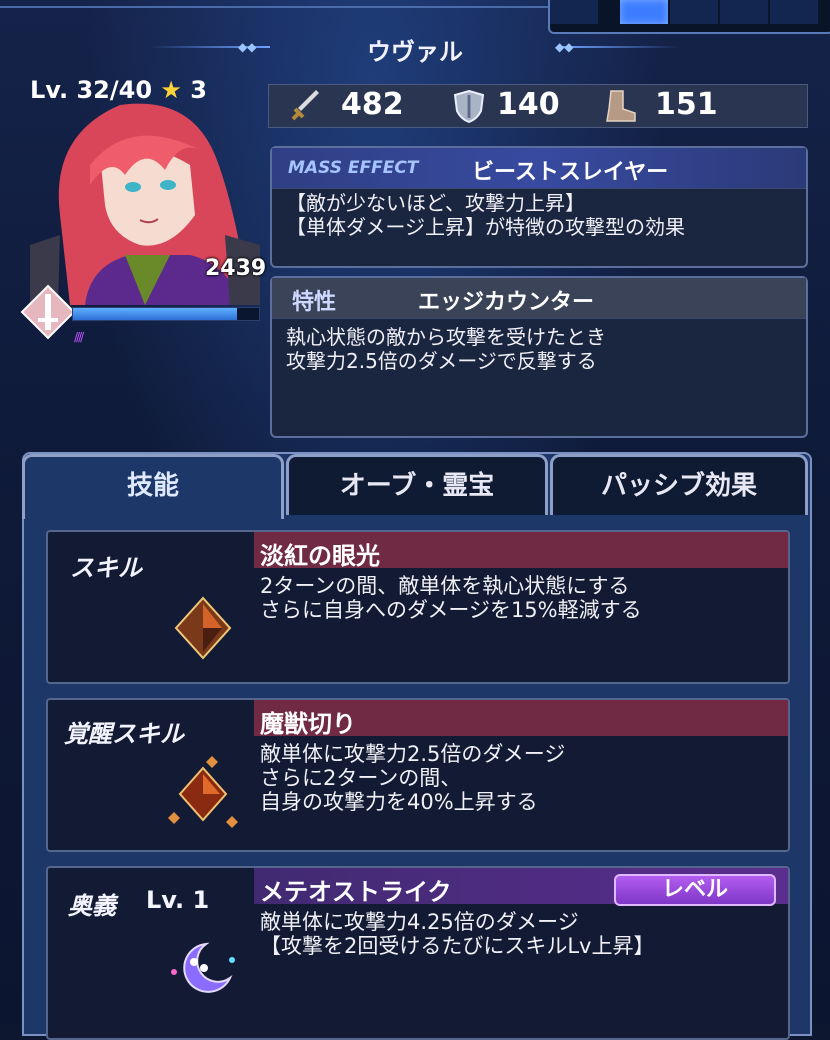 Image resolution: width=830 pixels, height=1040 pixels. I want to click on ult-label: 奥義, so click(92, 906).